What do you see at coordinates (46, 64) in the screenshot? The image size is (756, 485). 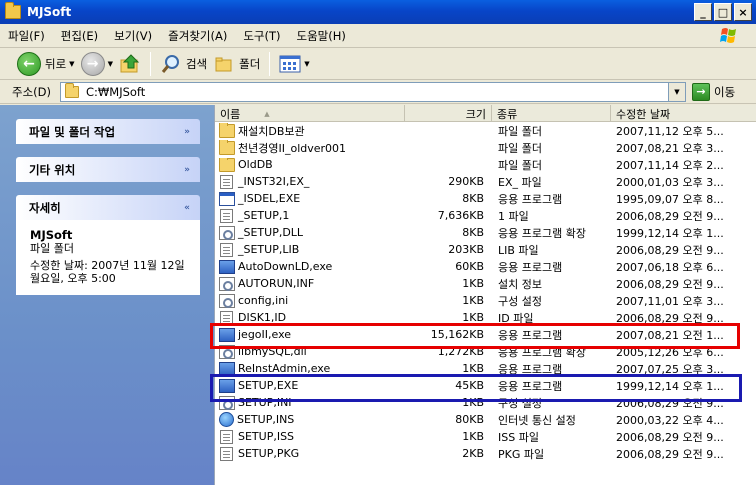 I see `back-button: ← 뒤로 ▼` at bounding box center [46, 64].